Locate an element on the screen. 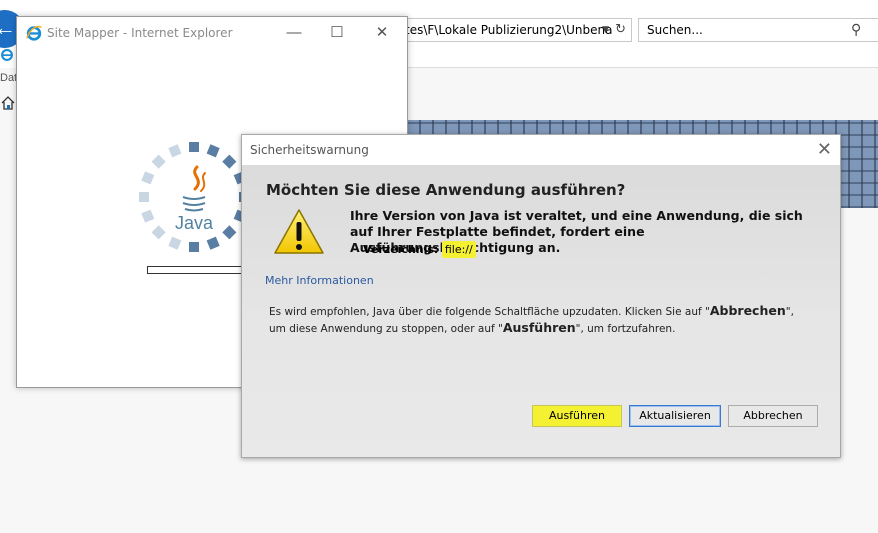  search-input: Suchen... ⚲ is located at coordinates (758, 30).